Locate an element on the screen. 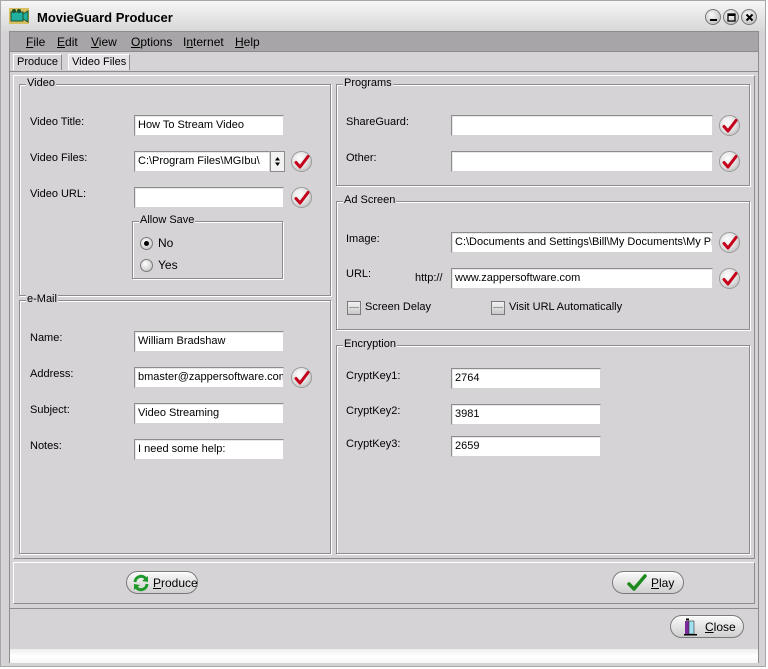  email-address-label: Address: is located at coordinates (52, 374).